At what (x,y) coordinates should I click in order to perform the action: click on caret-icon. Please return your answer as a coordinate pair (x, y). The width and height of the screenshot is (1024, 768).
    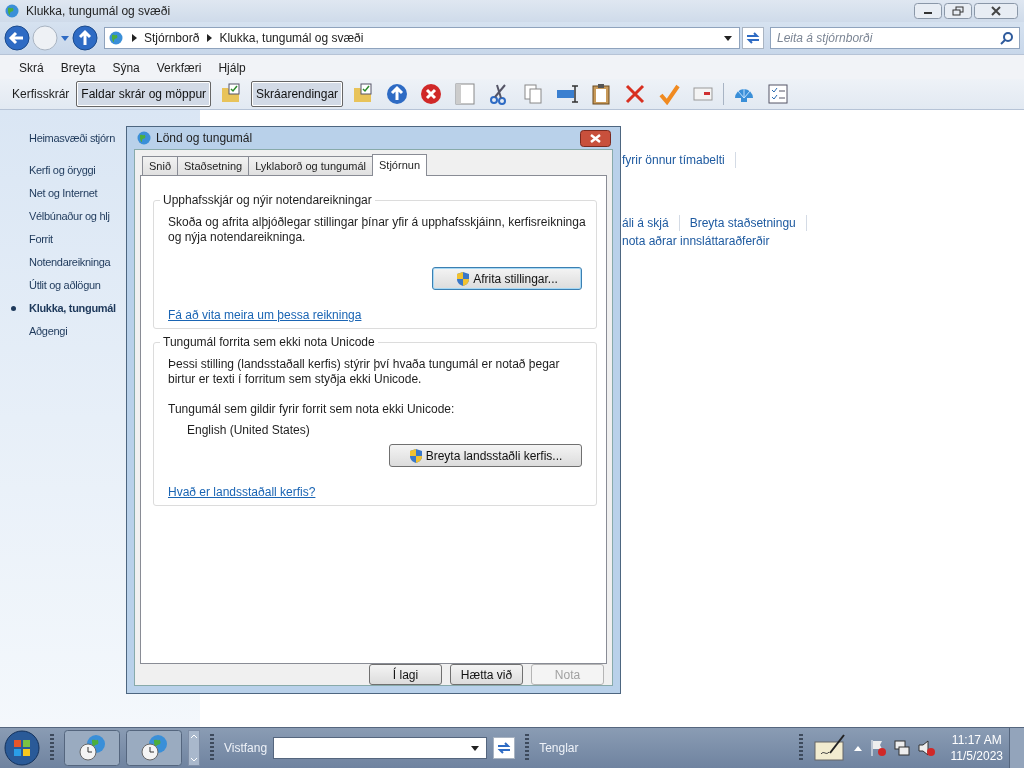
    Looking at the image, I should click on (857, 748).